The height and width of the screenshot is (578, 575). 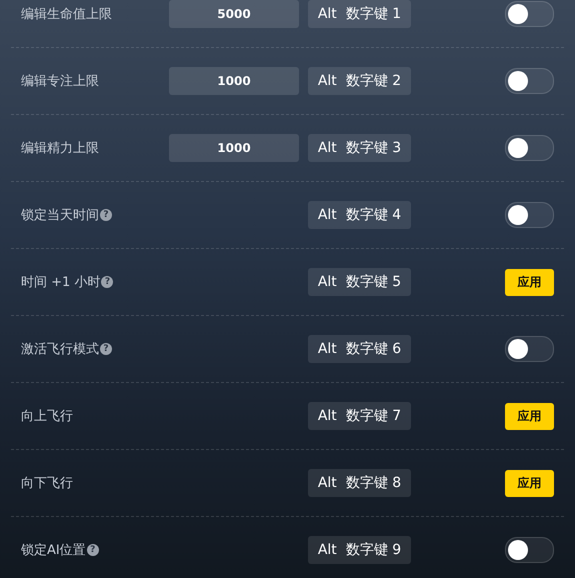 I want to click on option-label: 编辑专注上限, so click(x=60, y=81).